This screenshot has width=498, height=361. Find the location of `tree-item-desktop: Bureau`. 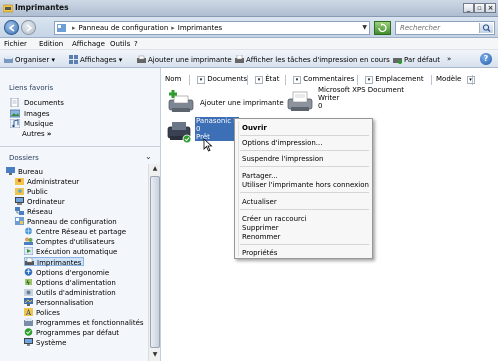

tree-item-desktop: Bureau is located at coordinates (24, 171).